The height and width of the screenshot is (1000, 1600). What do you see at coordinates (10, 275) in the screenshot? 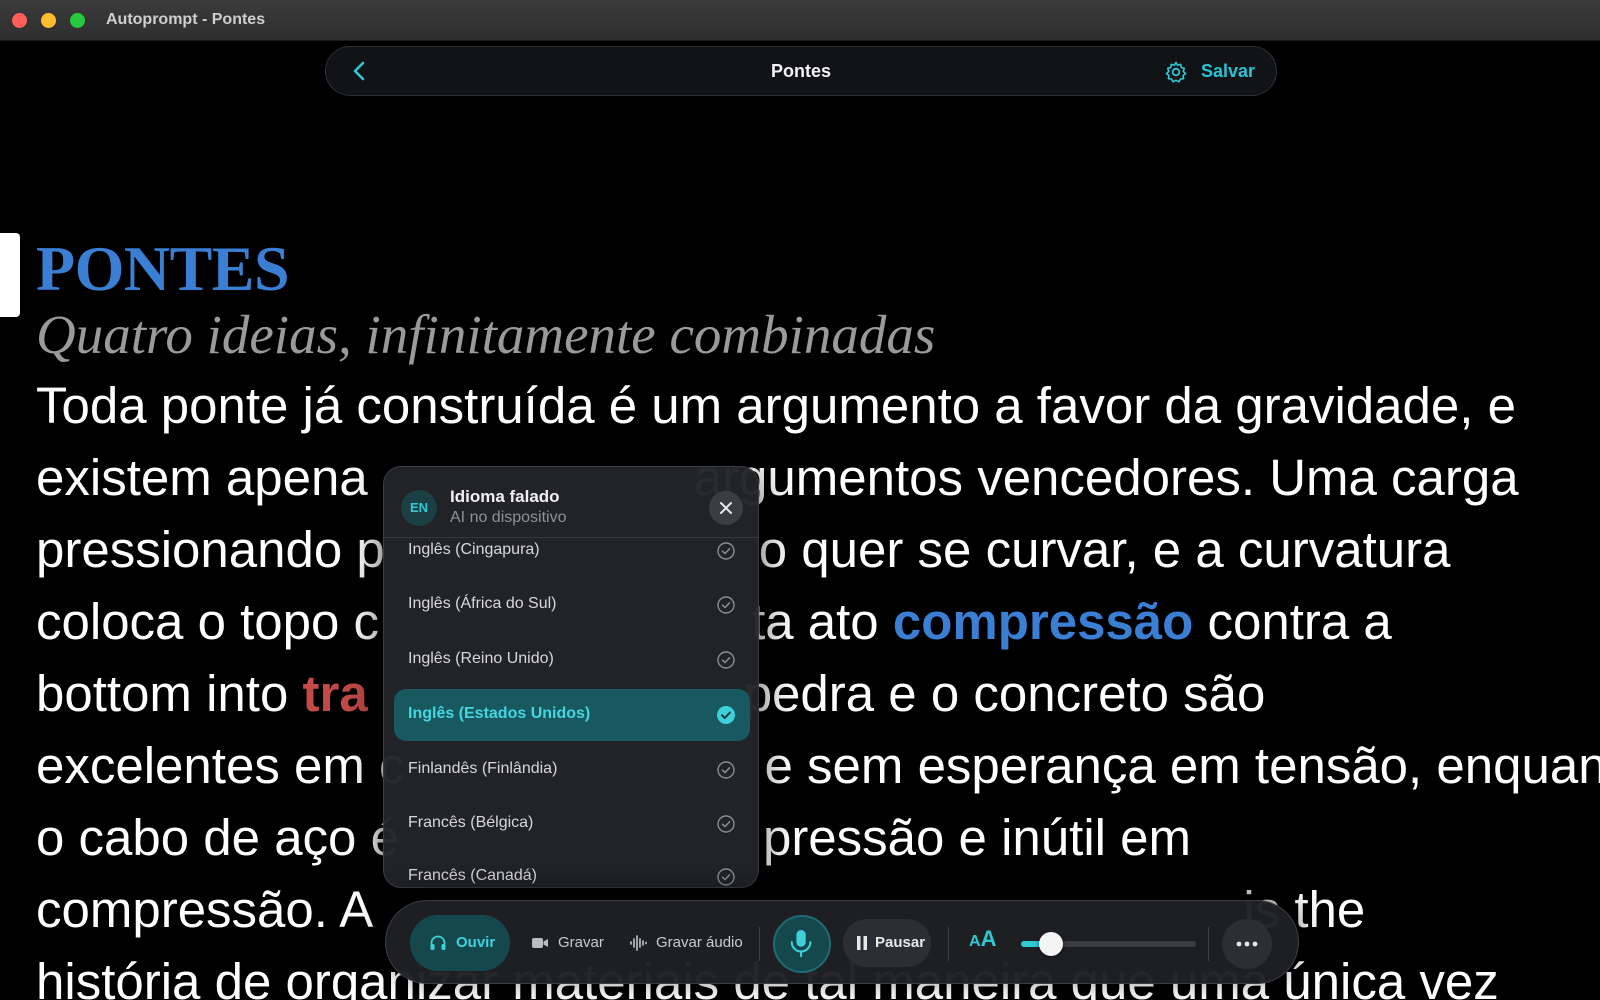
I see `reading-position-marker` at bounding box center [10, 275].